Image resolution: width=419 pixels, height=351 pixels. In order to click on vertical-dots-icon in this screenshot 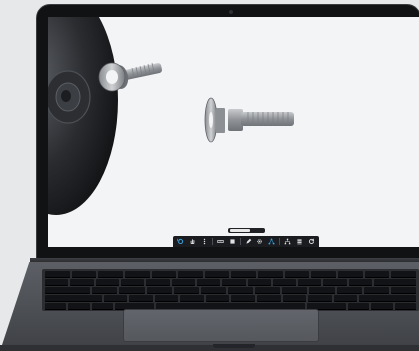, I will do `click(204, 242)`.